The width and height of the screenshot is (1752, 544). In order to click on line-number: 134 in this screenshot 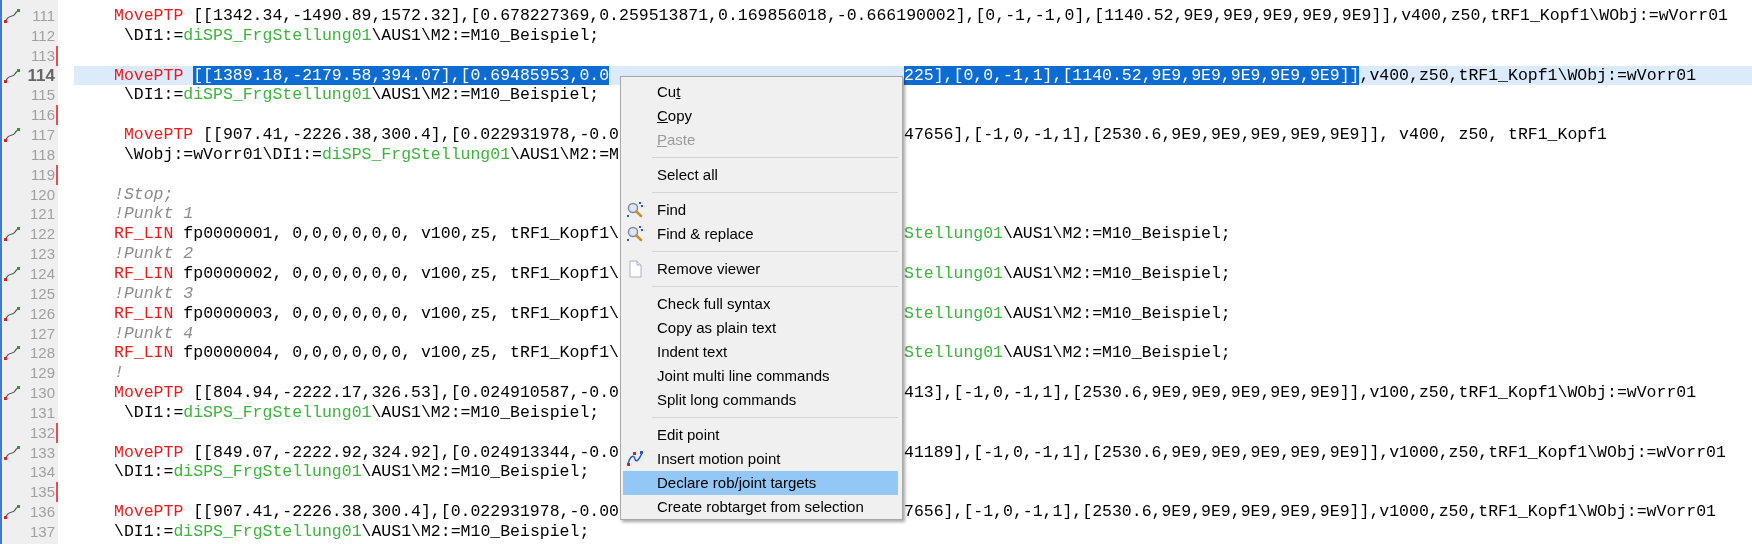, I will do `click(42, 472)`.